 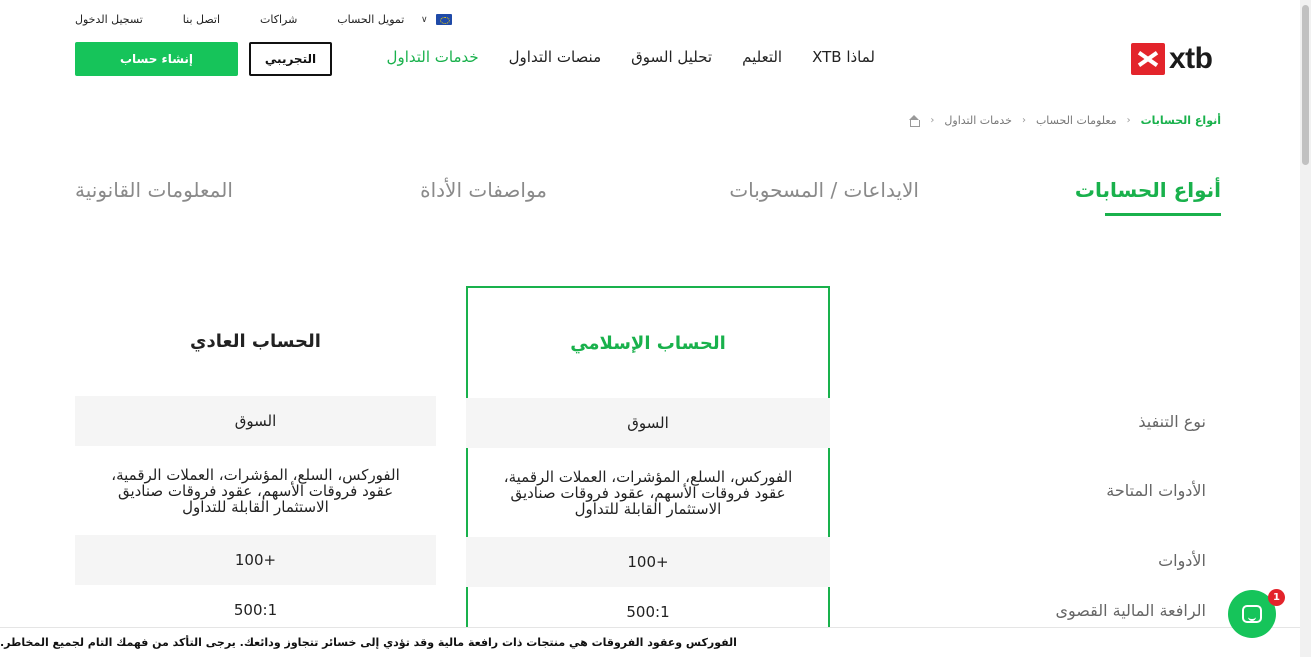 What do you see at coordinates (1191, 58) in the screenshot?
I see `brand-name: xtb` at bounding box center [1191, 58].